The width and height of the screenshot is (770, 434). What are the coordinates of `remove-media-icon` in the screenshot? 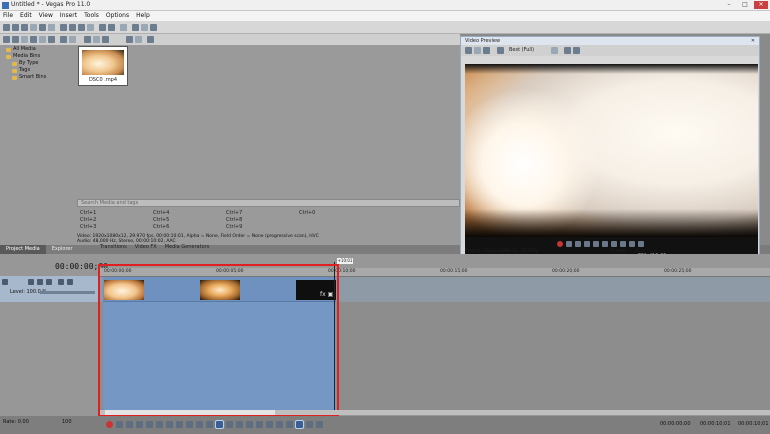 It's located at (42, 39).